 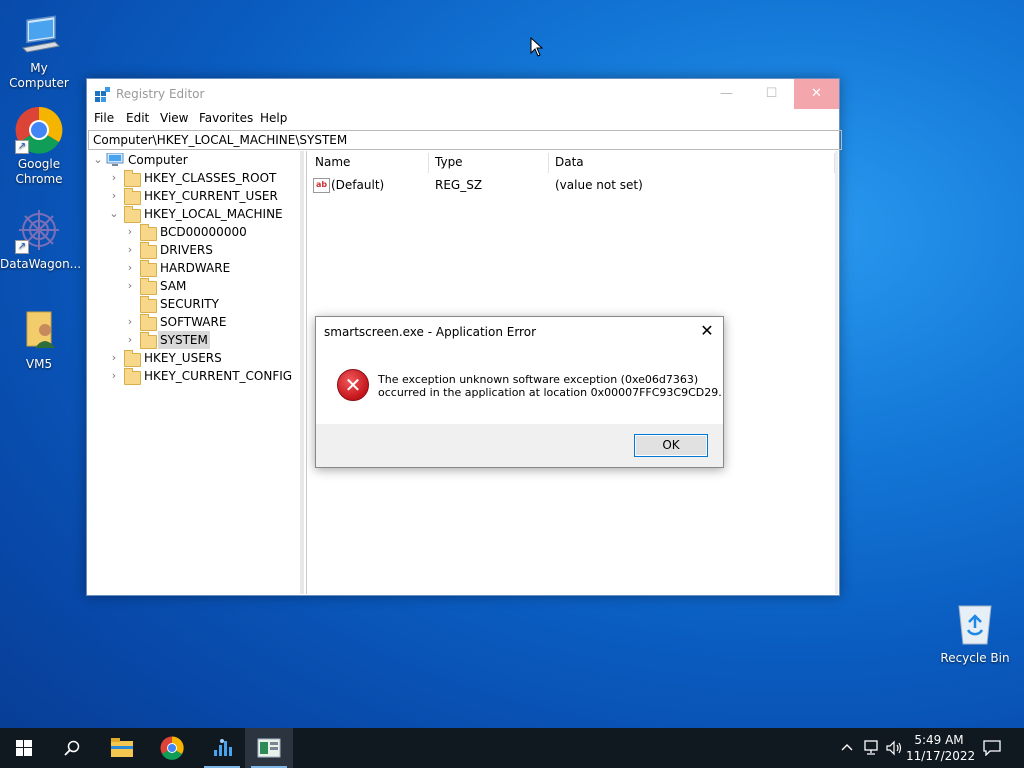 What do you see at coordinates (39, 230) in the screenshot?
I see `datawagon-icon: ↗` at bounding box center [39, 230].